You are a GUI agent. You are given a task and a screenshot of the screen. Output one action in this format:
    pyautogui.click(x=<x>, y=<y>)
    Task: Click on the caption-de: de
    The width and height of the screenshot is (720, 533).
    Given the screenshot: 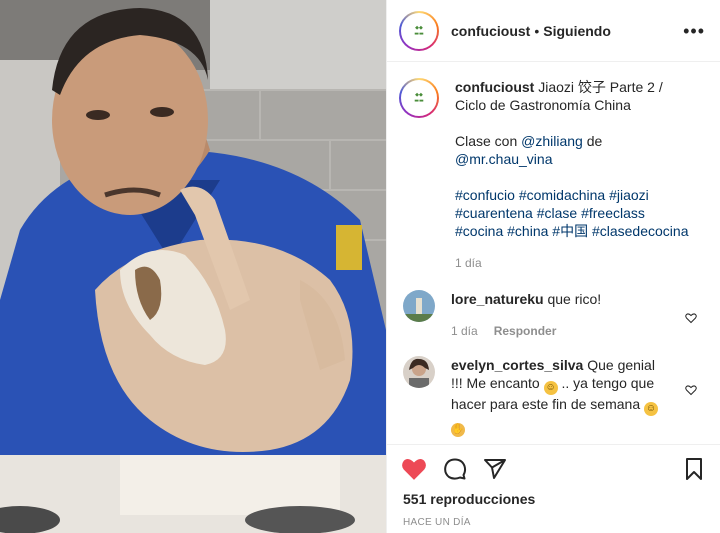 What is the action you would take?
    pyautogui.click(x=592, y=141)
    